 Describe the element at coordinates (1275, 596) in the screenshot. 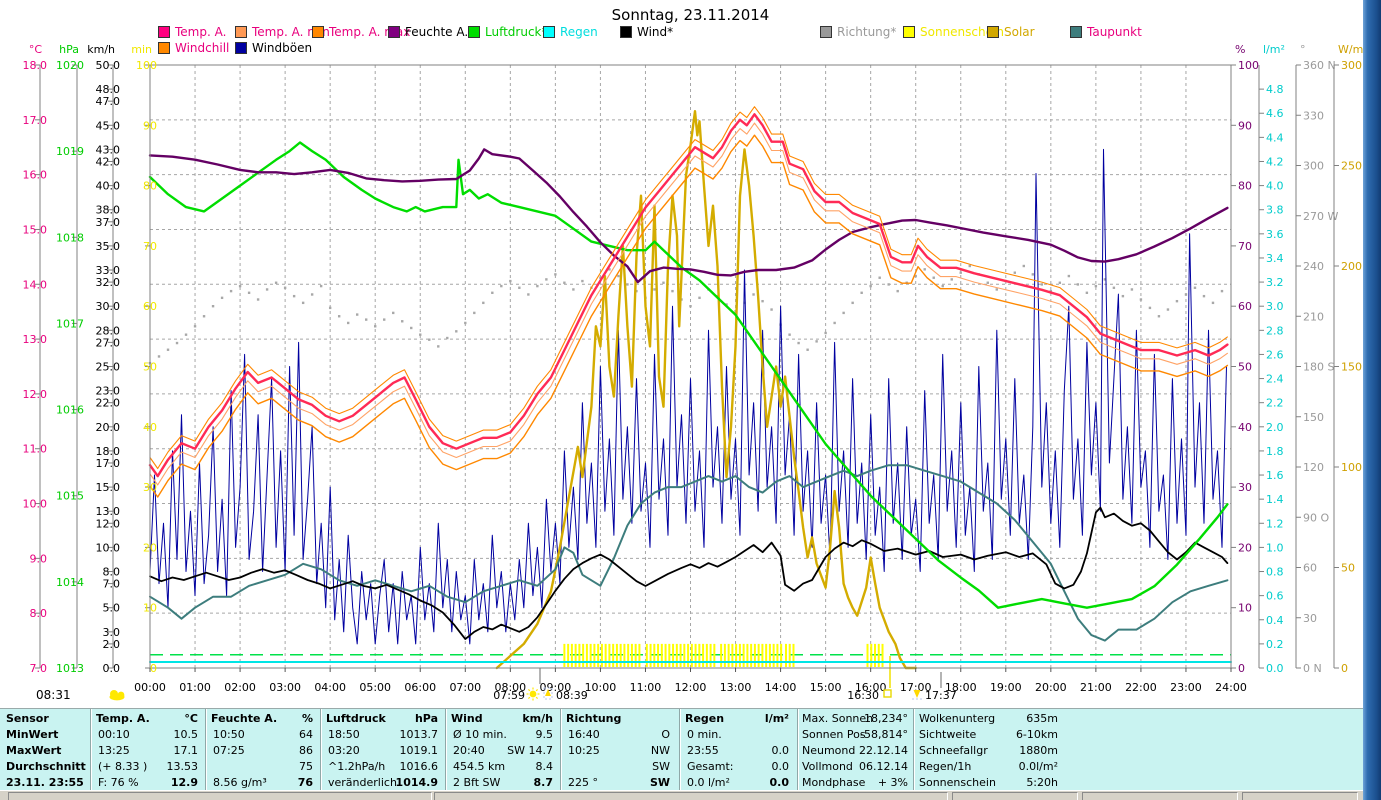

I see `axis-tick-label: 0.6` at that location.